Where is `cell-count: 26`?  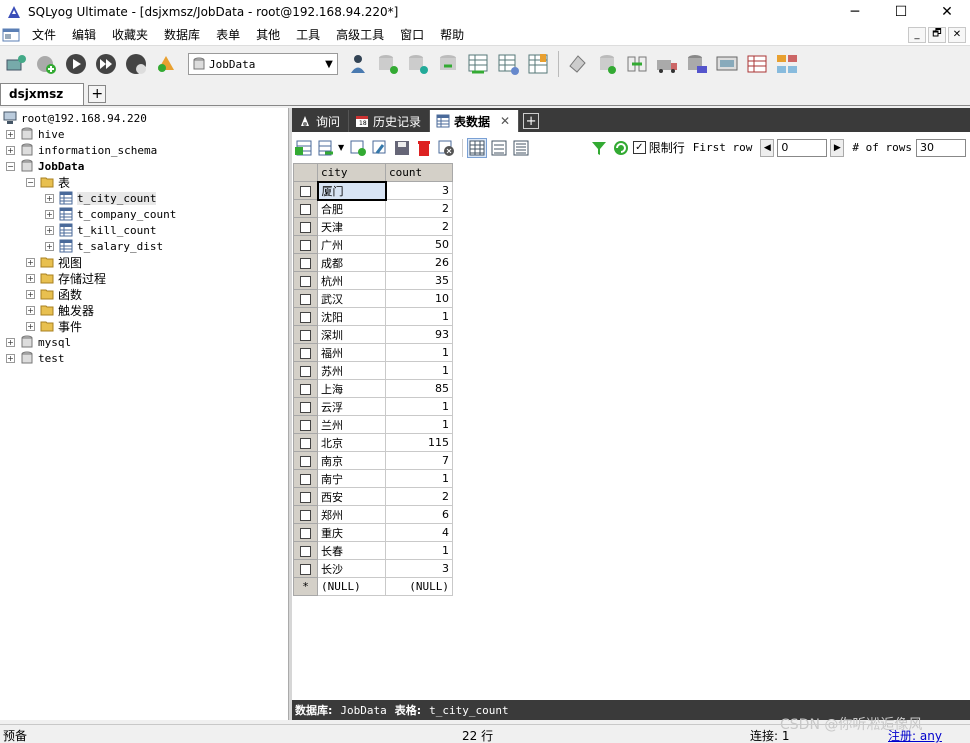 cell-count: 26 is located at coordinates (419, 262).